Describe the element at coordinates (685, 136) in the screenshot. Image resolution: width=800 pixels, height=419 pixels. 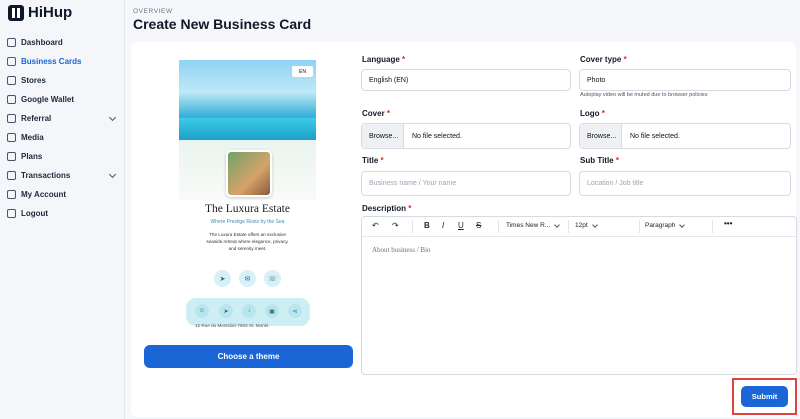
I see `logo-file-input: Browse... No file selected.` at that location.